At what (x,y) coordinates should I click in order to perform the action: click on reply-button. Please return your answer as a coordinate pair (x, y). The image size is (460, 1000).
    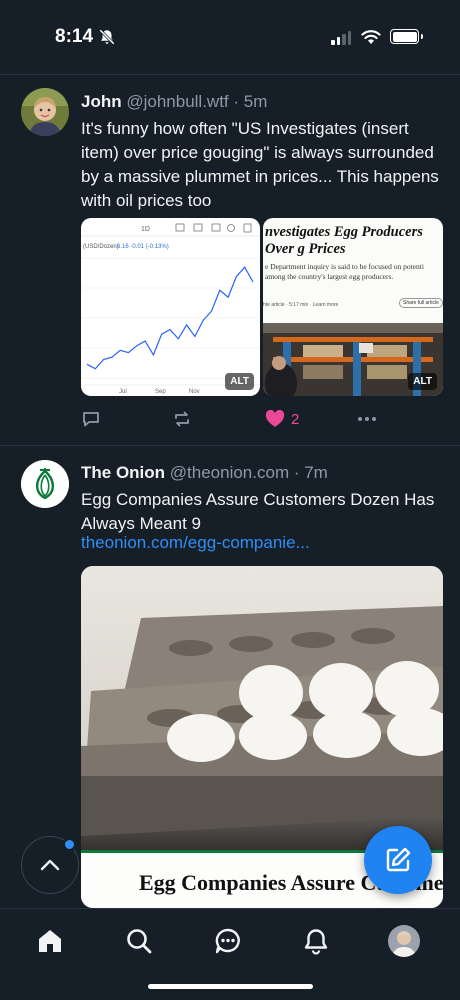
    Looking at the image, I should click on (91, 419).